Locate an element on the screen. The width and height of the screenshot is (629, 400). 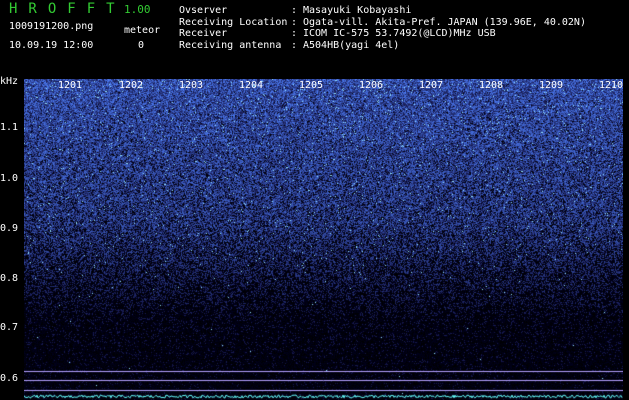
frequency-tick-label: 0.7 is located at coordinates (9, 327).